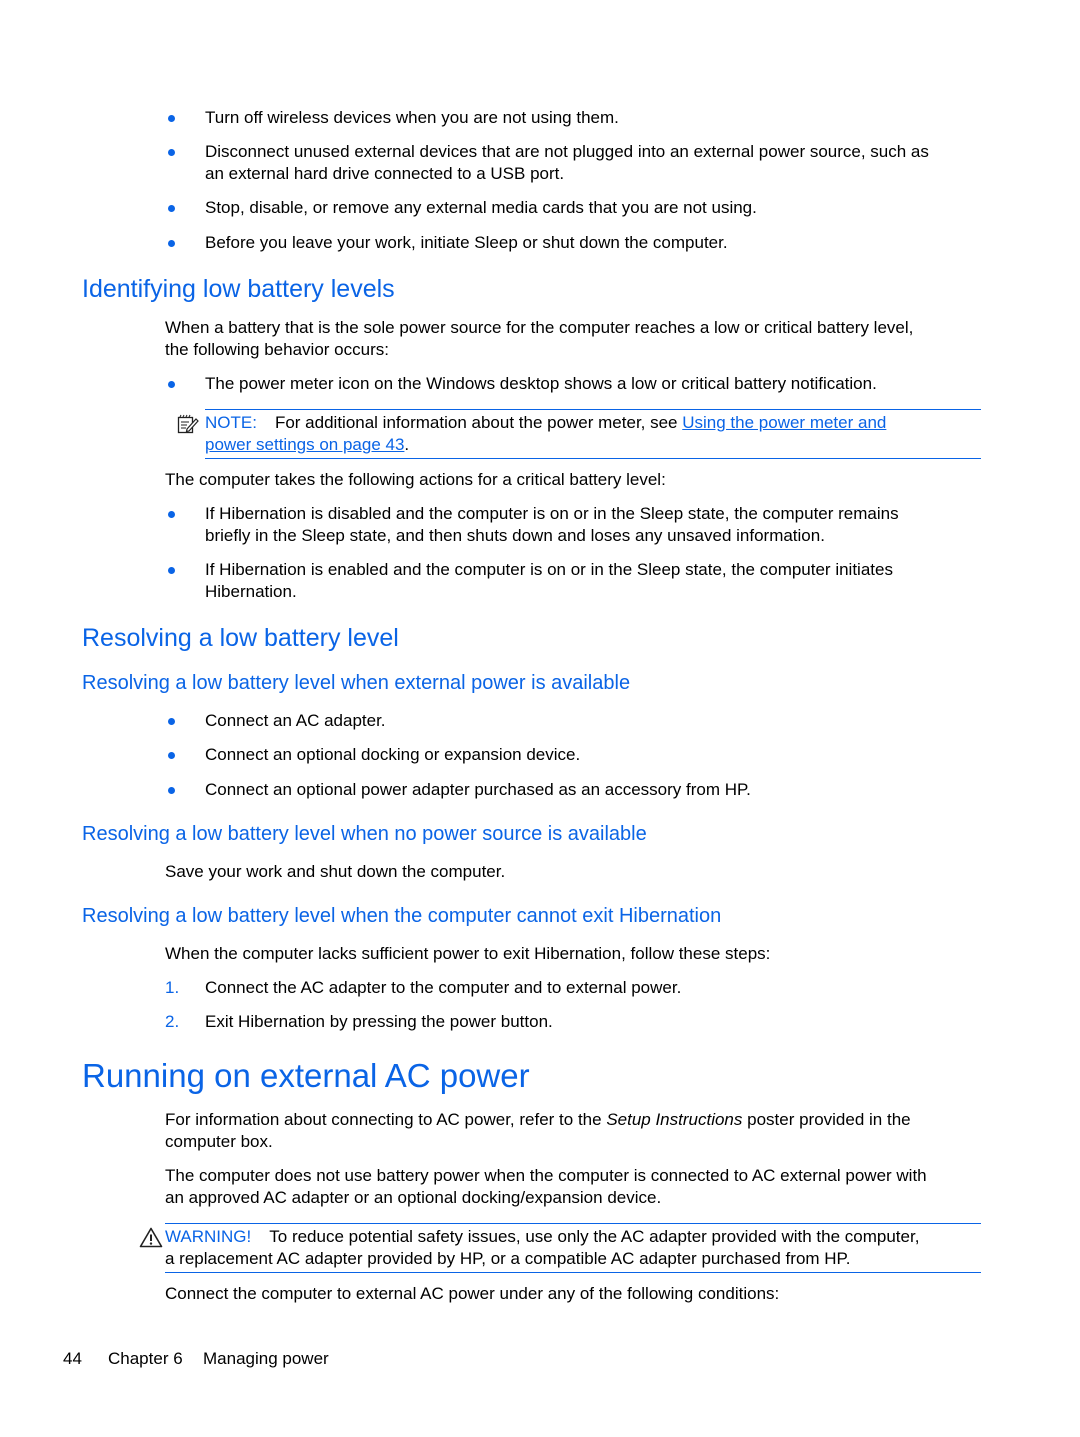 The width and height of the screenshot is (1080, 1437). I want to click on power-meter-link: Using the power meter and, so click(784, 422).